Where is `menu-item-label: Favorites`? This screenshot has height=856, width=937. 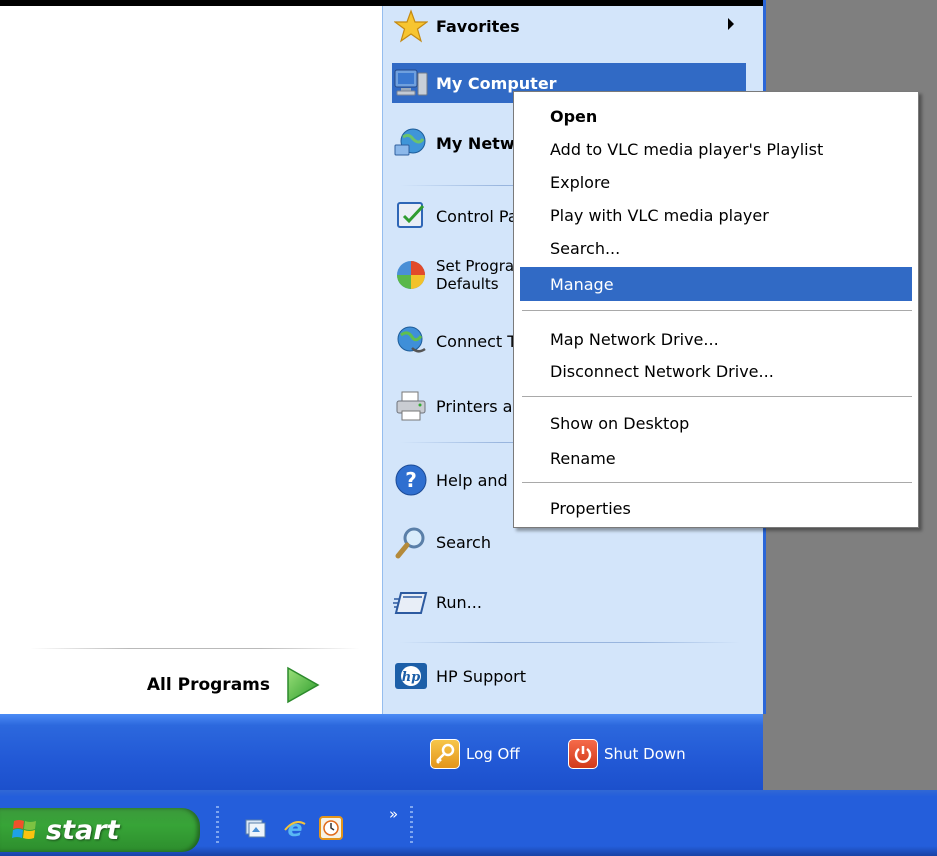
menu-item-label: Favorites is located at coordinates (478, 26).